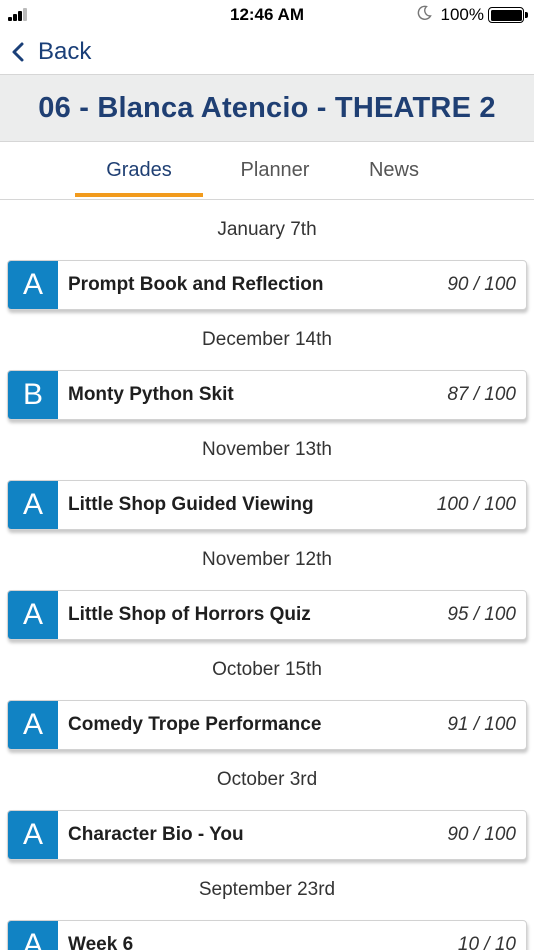 The image size is (534, 950). I want to click on back-label: Back, so click(65, 51).